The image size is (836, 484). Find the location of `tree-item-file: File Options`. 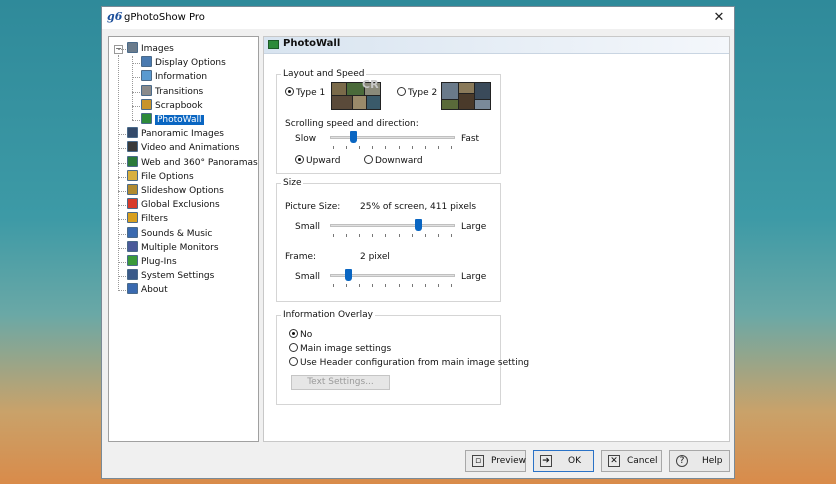

tree-item-file: File Options is located at coordinates (160, 176).